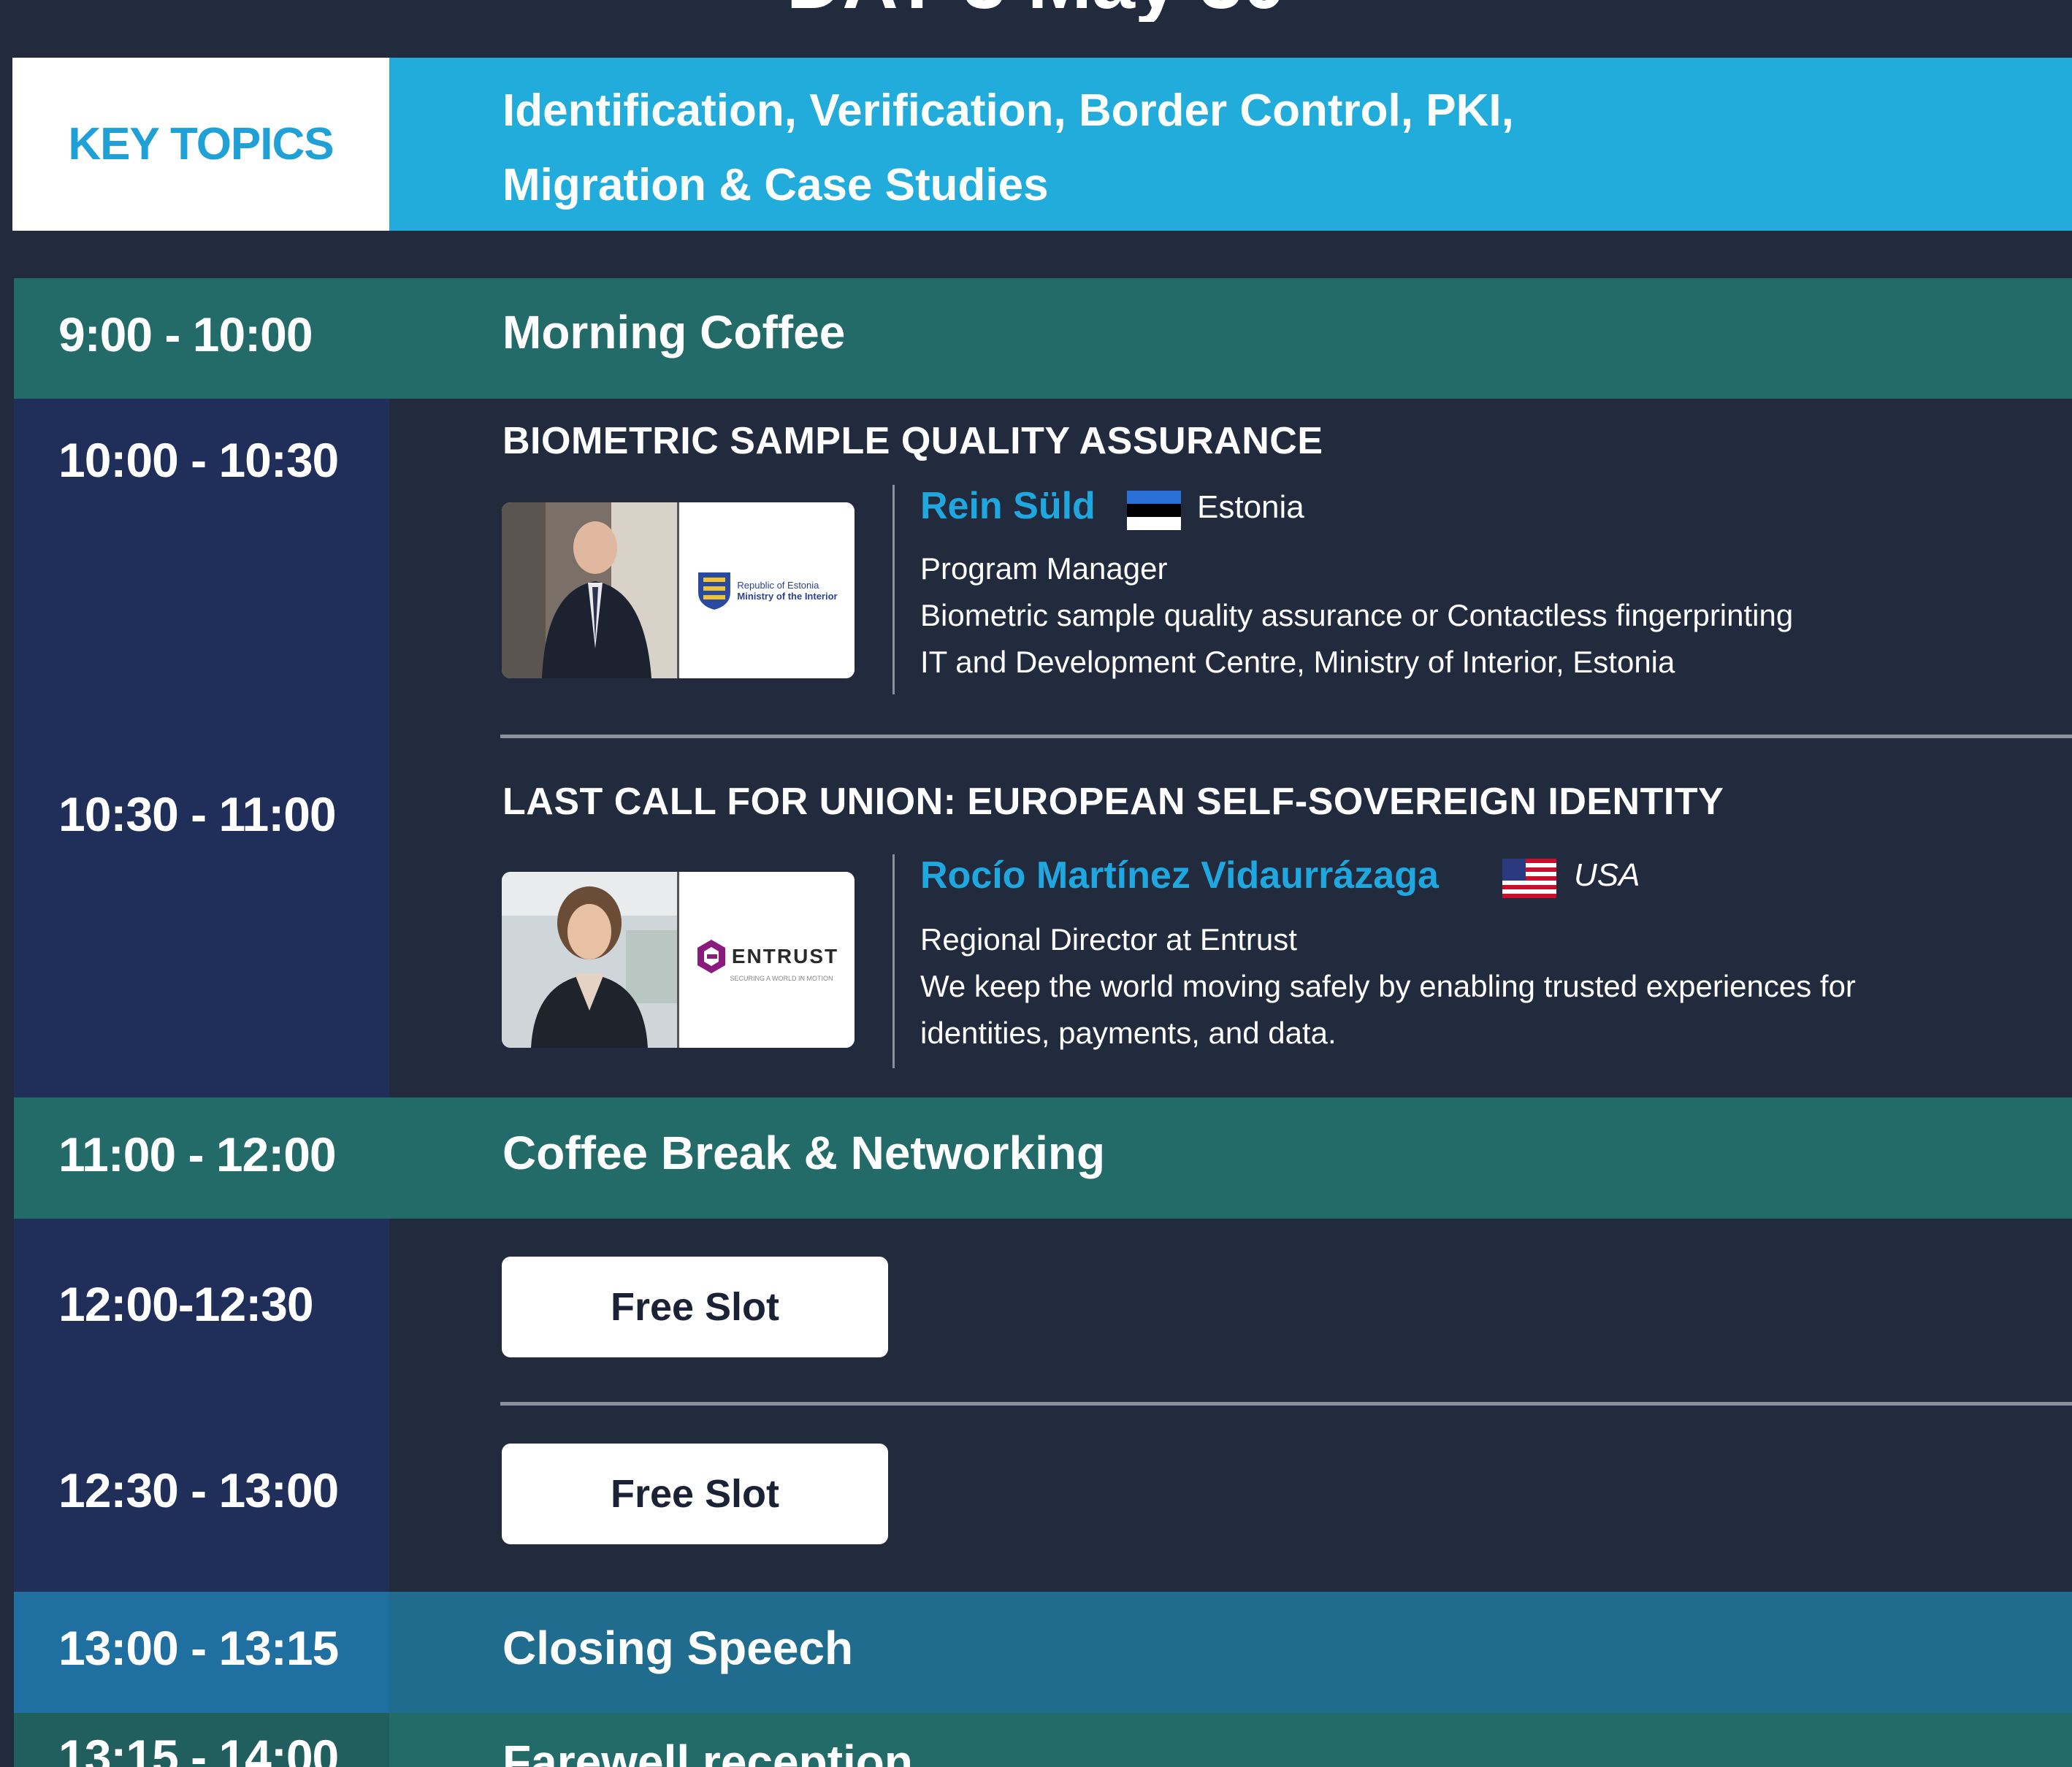 The height and width of the screenshot is (1767, 2072). Describe the element at coordinates (1043, 339) in the screenshot. I see `agenda-band-morning-coffee` at that location.